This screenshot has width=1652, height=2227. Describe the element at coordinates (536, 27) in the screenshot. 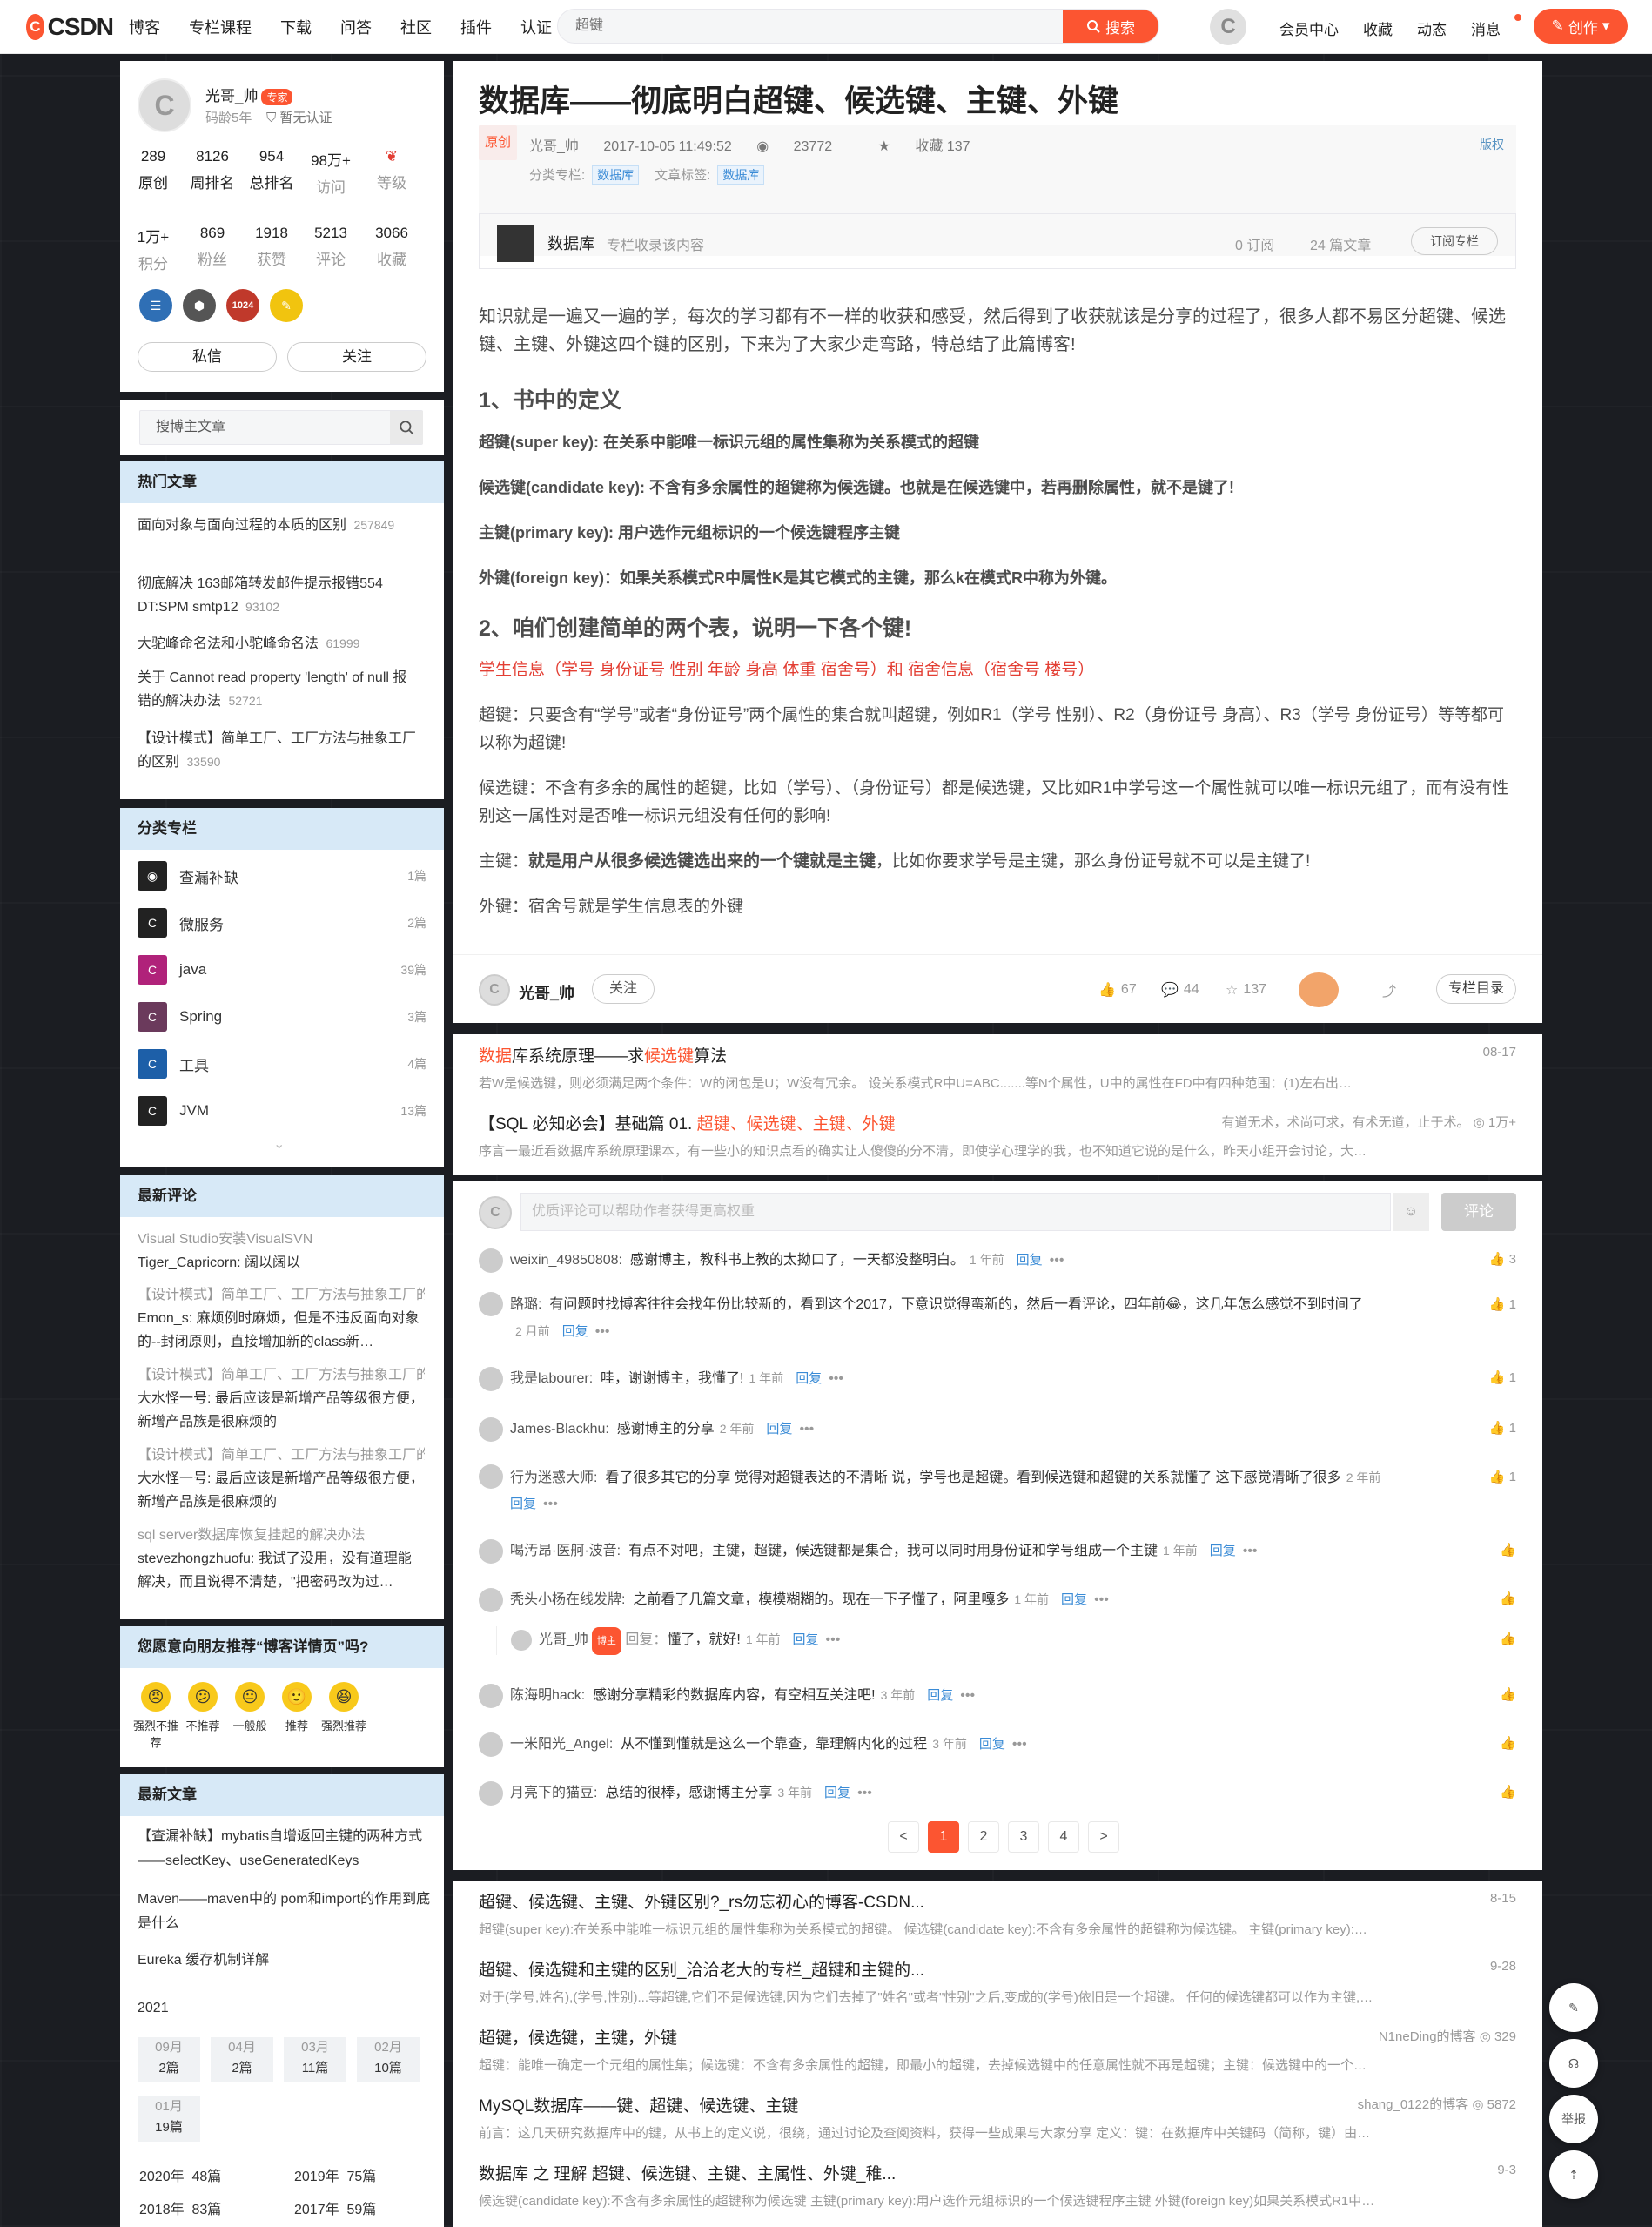

I see `nav-cert: 认证` at that location.